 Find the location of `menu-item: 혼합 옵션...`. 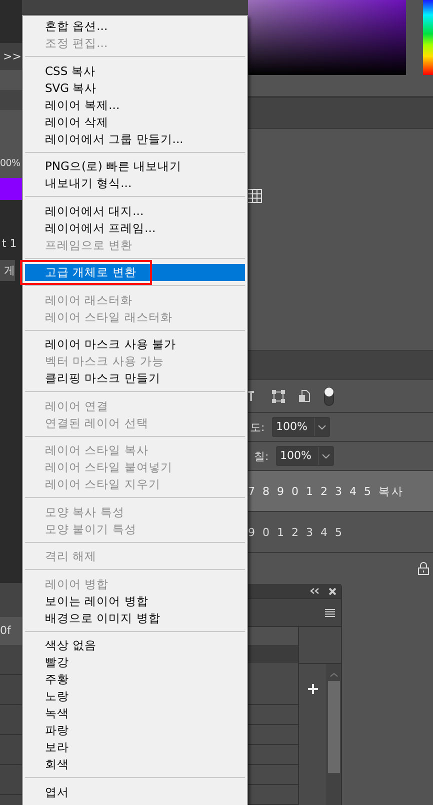

menu-item: 혼합 옵션... is located at coordinates (135, 26).